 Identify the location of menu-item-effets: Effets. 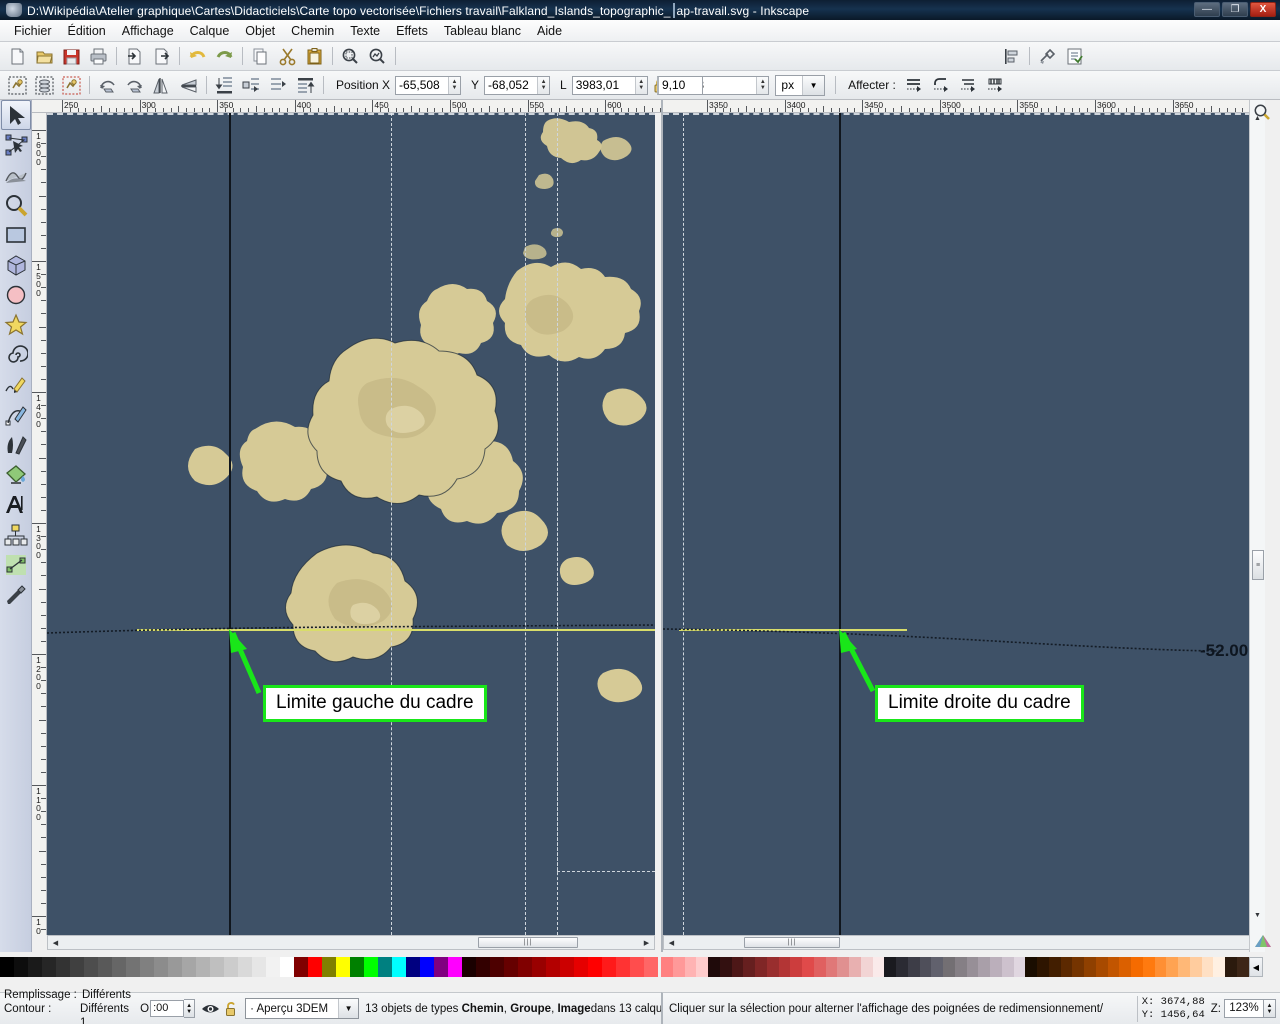
(412, 31).